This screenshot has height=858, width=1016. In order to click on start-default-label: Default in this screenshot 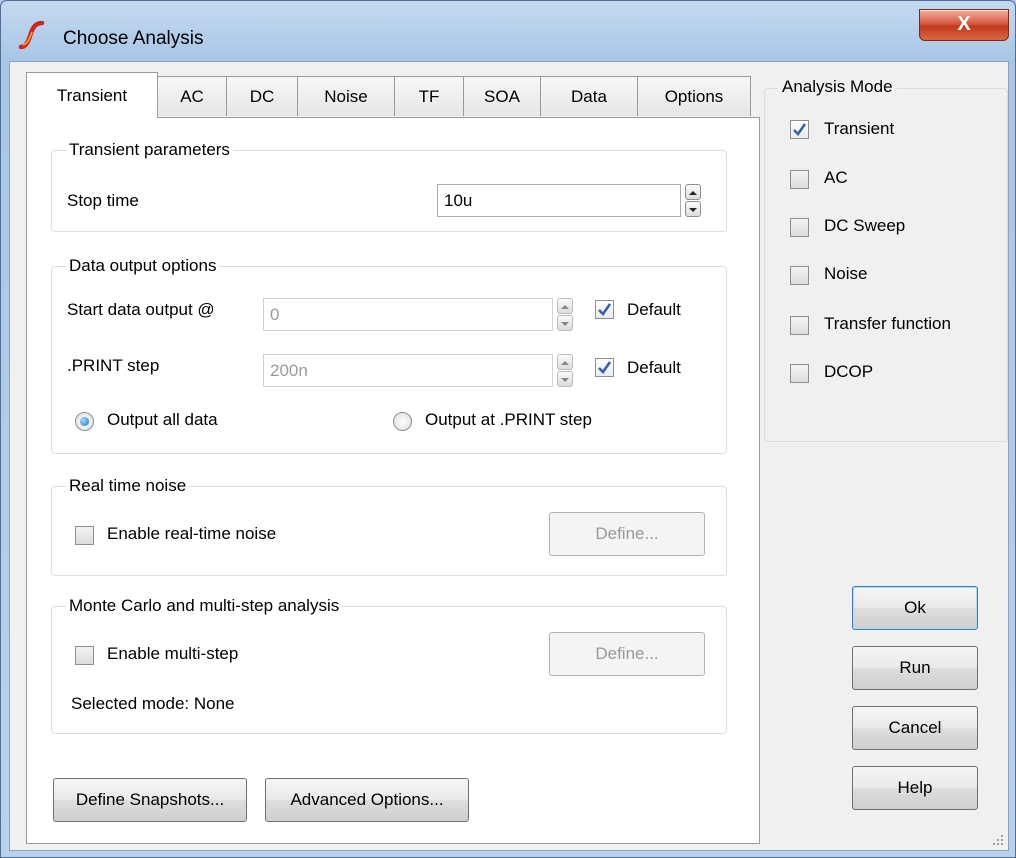, I will do `click(654, 309)`.